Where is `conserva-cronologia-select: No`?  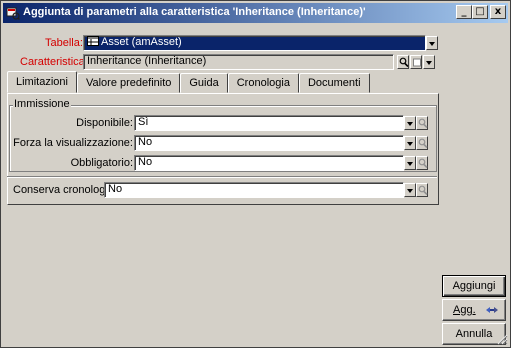 conserva-cronologia-select: No is located at coordinates (254, 190).